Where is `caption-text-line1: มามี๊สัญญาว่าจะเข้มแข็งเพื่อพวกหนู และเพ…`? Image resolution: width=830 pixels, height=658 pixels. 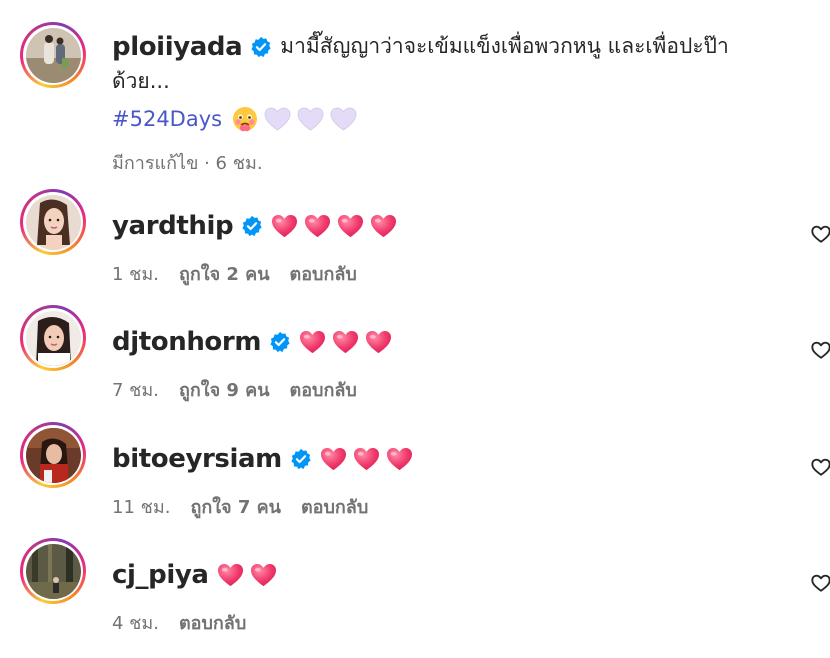 caption-text-line1: มามี๊สัญญาว่าจะเข้มแข็งเพื่อพวกหนู และเพ… is located at coordinates (504, 46).